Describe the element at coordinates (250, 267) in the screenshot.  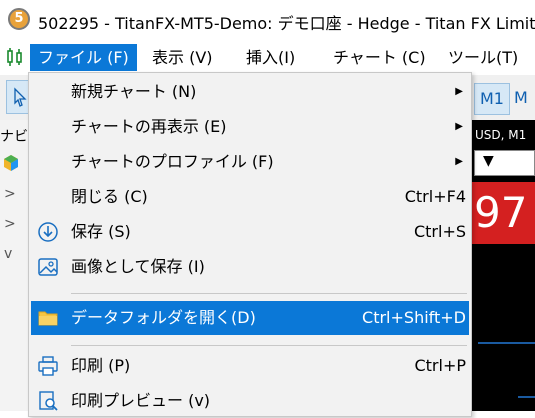
I see `menu-item-save-as-image: 画像として保存 (I)` at that location.